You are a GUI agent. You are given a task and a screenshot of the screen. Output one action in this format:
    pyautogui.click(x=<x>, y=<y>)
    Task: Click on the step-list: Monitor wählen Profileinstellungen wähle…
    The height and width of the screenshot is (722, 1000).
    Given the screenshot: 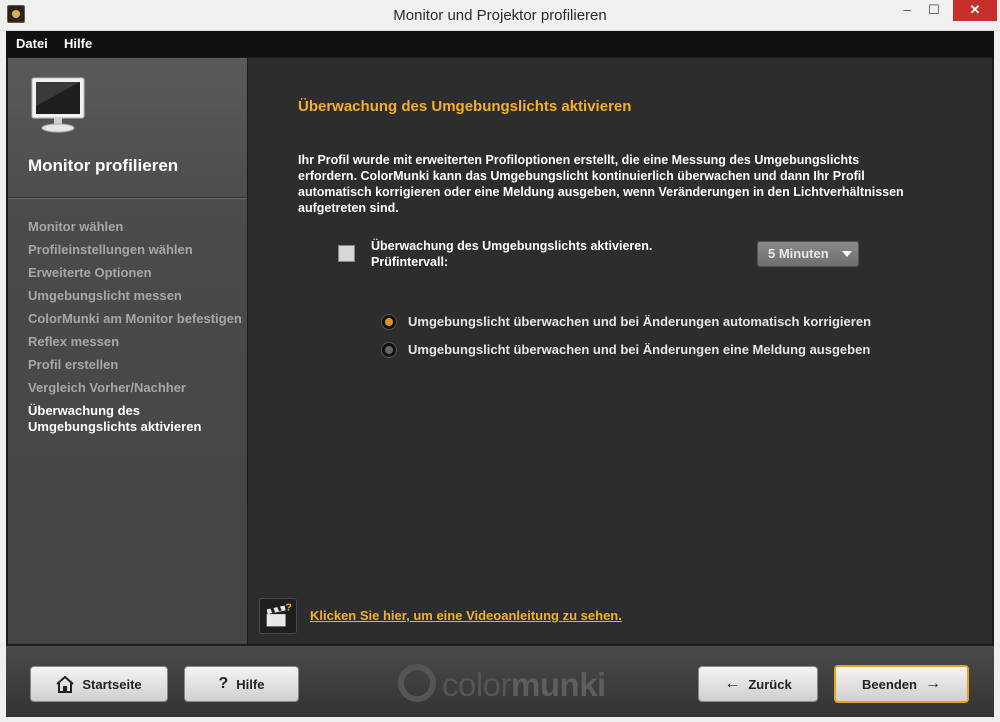 What is the action you would take?
    pyautogui.click(x=135, y=330)
    